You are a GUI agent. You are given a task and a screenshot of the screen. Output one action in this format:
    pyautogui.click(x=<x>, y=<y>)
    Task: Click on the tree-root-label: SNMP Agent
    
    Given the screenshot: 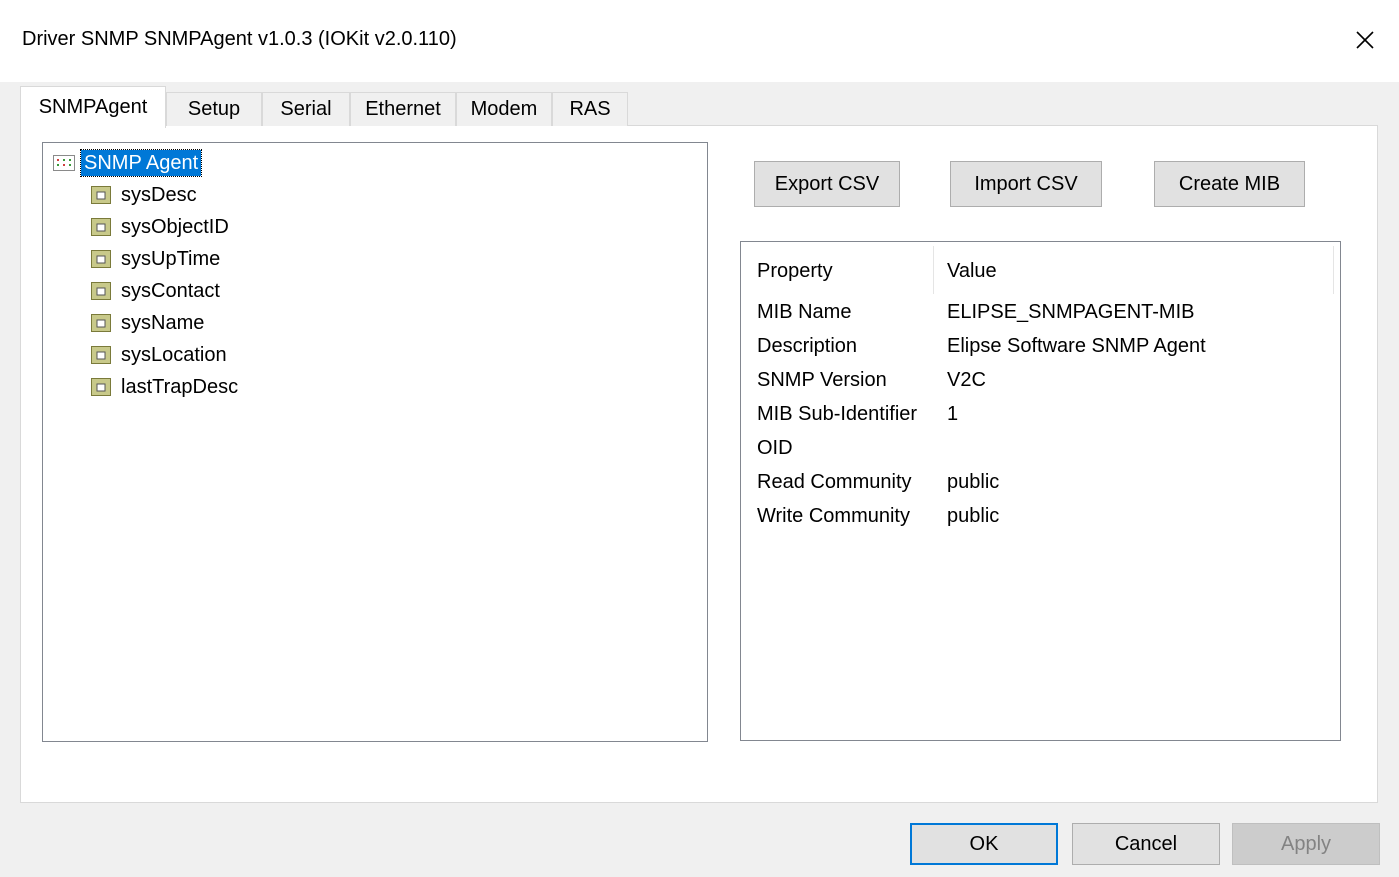 What is the action you would take?
    pyautogui.click(x=141, y=163)
    